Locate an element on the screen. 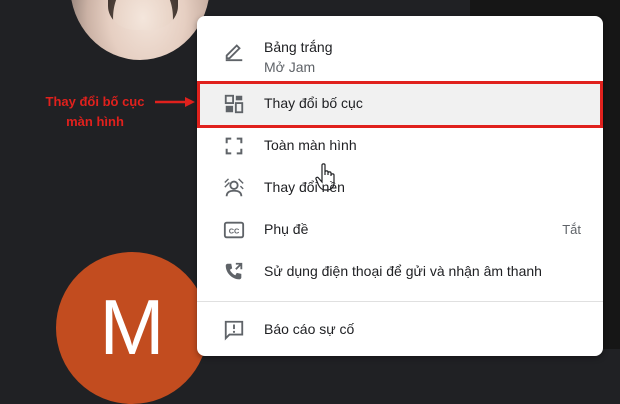 This screenshot has width=620, height=404. menu-item-captions-label: Phụ đề is located at coordinates (286, 229).